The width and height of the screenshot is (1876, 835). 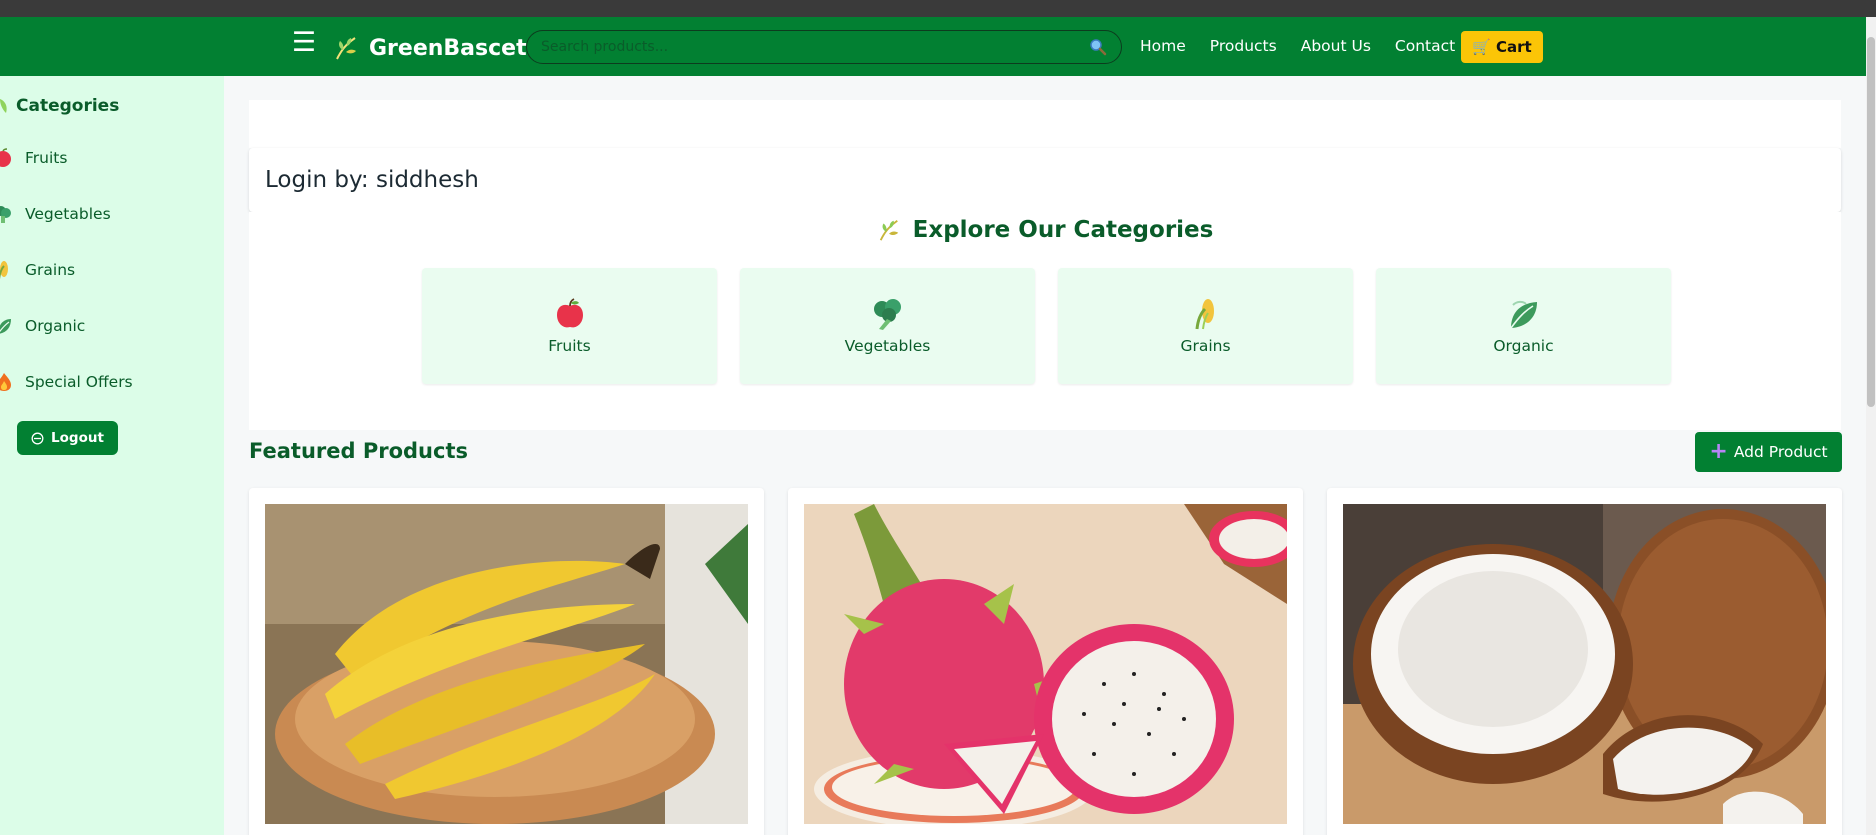 I want to click on sidebar-item-grains: Grains, so click(x=37, y=270).